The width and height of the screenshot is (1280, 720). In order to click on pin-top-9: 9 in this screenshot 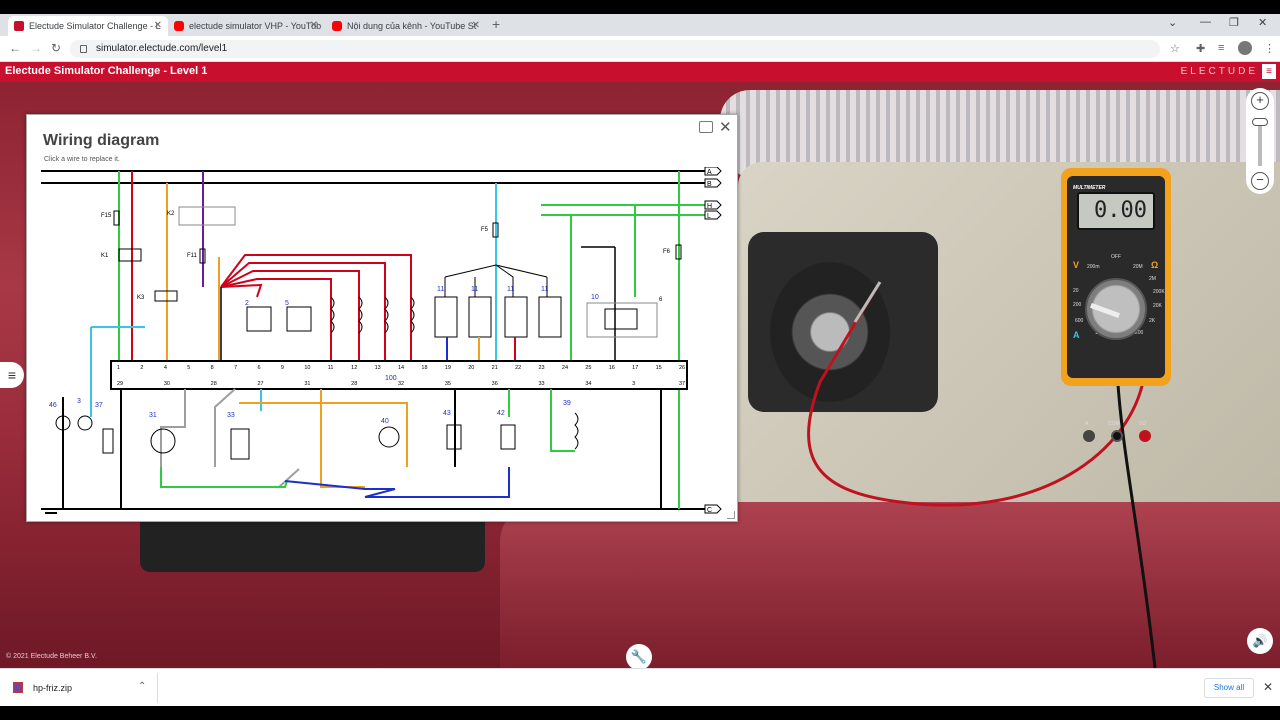, I will do `click(282, 368)`.